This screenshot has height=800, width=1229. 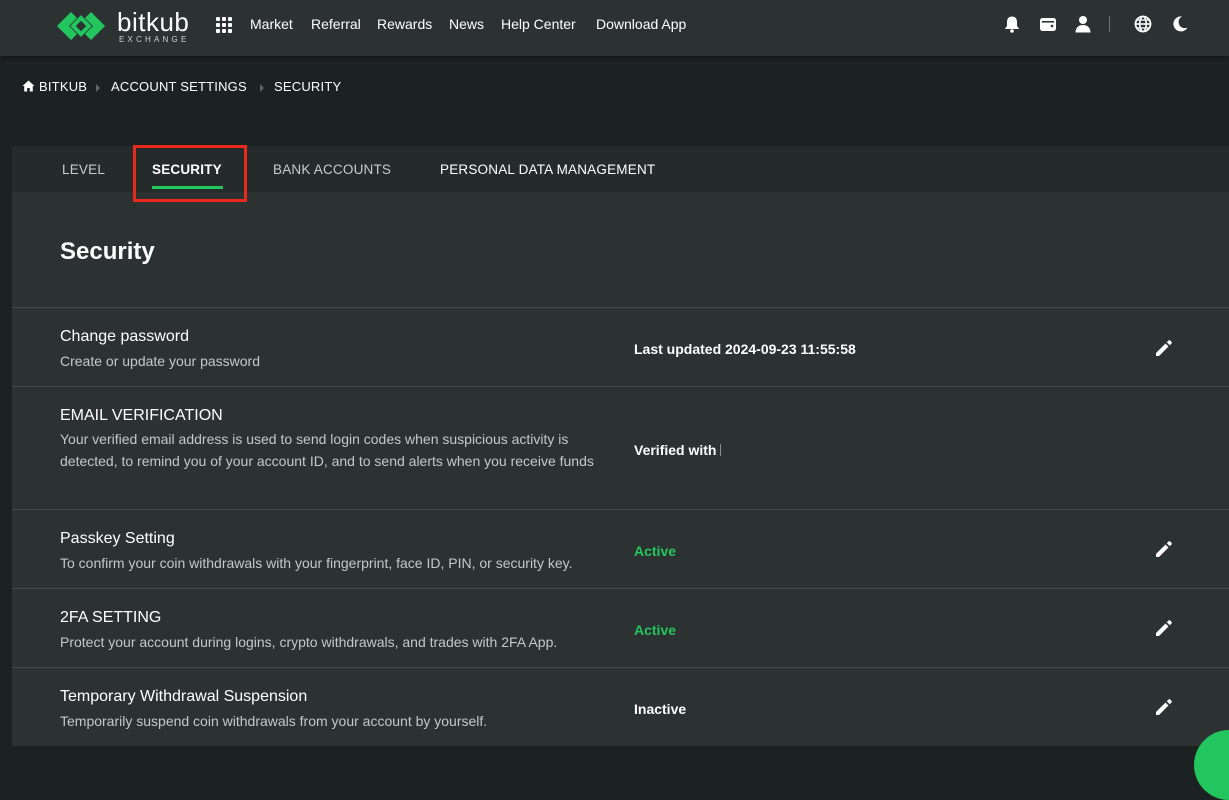 What do you see at coordinates (111, 617) in the screenshot?
I see `setting-title: 2FA SETTING` at bounding box center [111, 617].